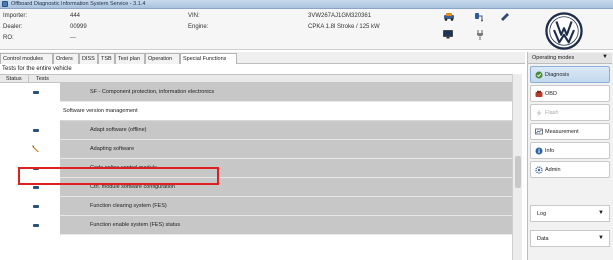  Describe the element at coordinates (539, 151) in the screenshot. I see `info-icon` at that location.